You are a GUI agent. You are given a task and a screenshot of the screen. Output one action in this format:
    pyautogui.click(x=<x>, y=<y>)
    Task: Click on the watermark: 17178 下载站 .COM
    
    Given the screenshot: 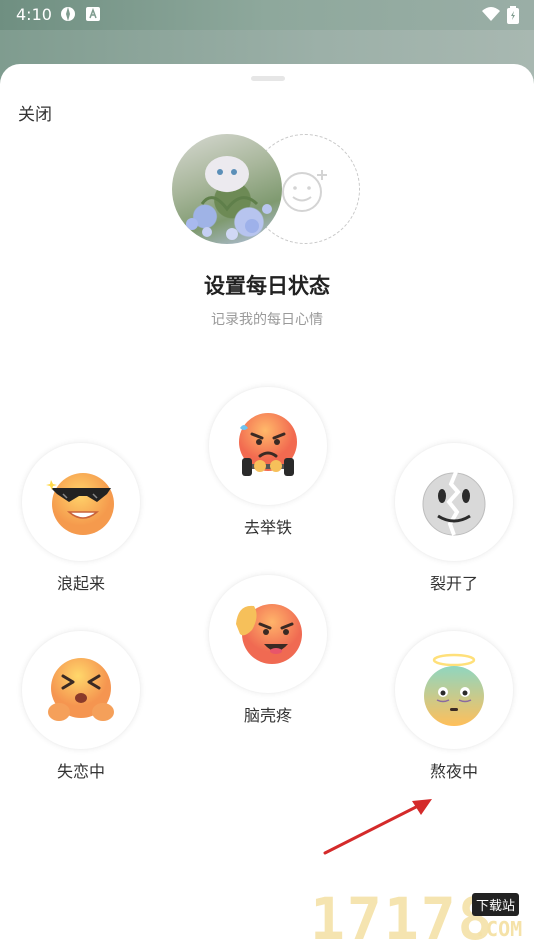 What is the action you would take?
    pyautogui.click(x=422, y=917)
    